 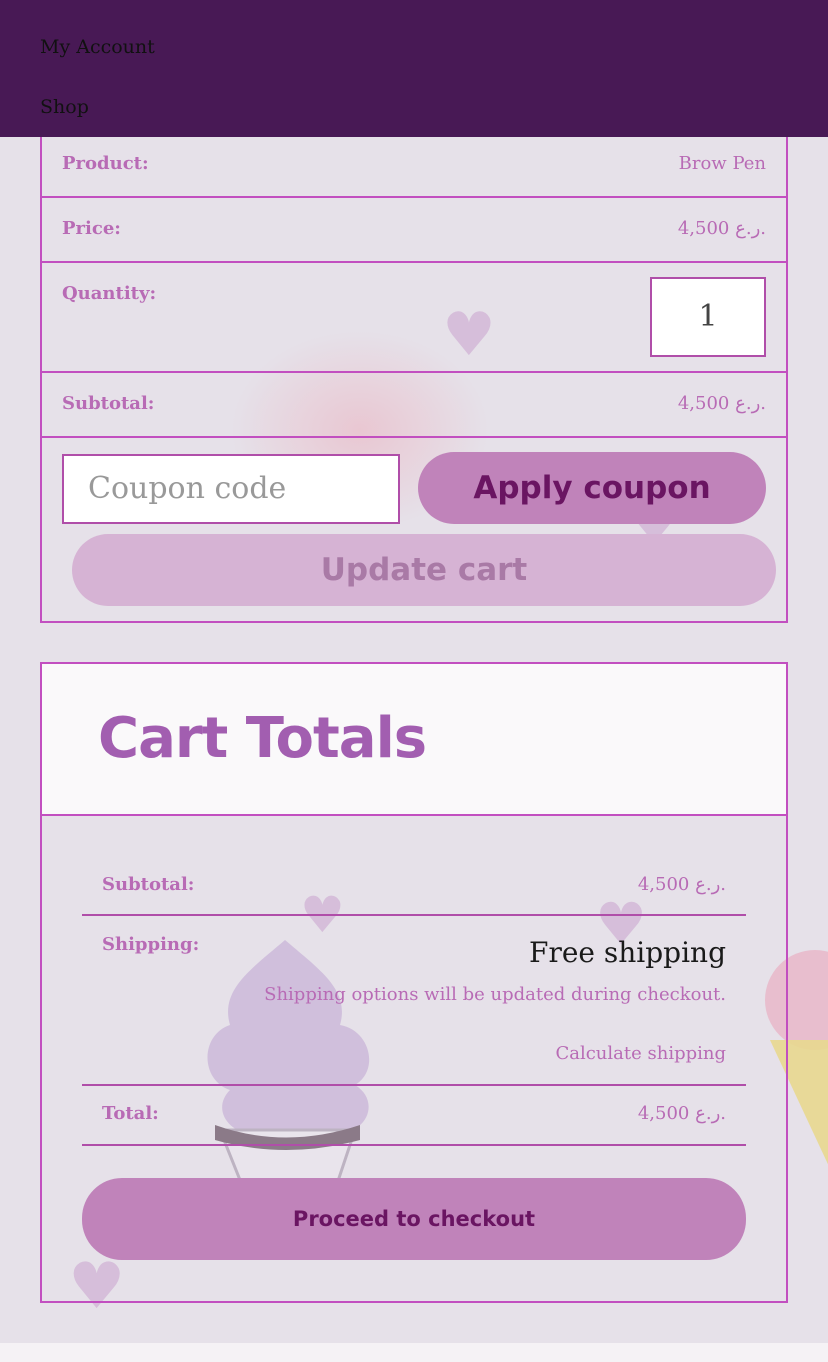 I want to click on totals-subtotal-value: 4,500 ر.ع., so click(x=681, y=884).